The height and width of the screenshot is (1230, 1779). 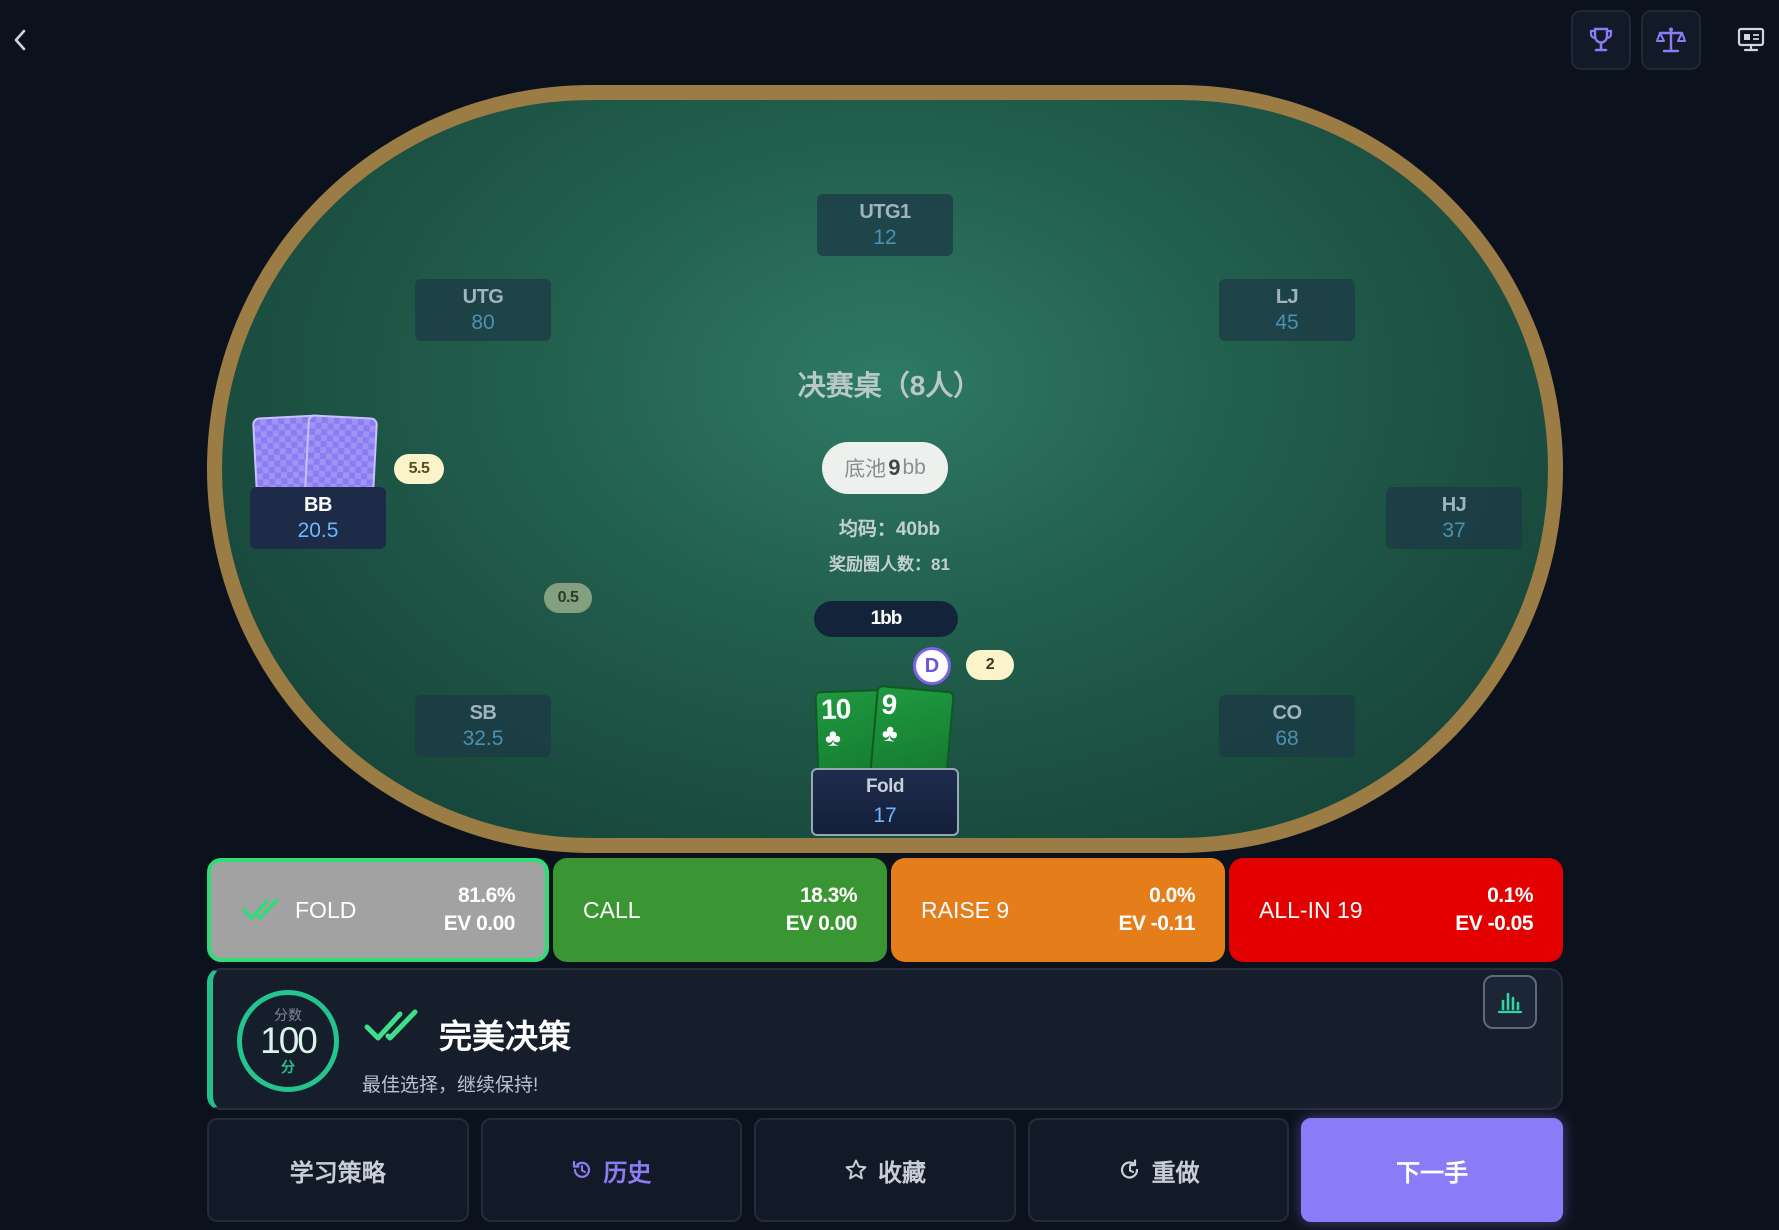 I want to click on seat-stack: 68, so click(x=1287, y=738).